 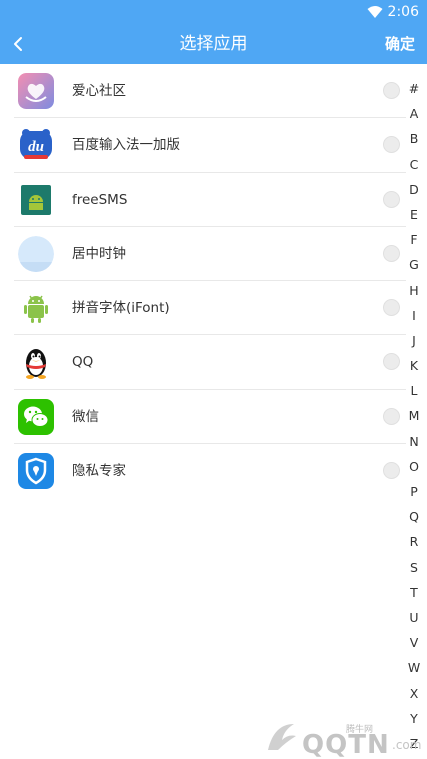 What do you see at coordinates (203, 91) in the screenshot?
I see `list-item: 爱心社区` at bounding box center [203, 91].